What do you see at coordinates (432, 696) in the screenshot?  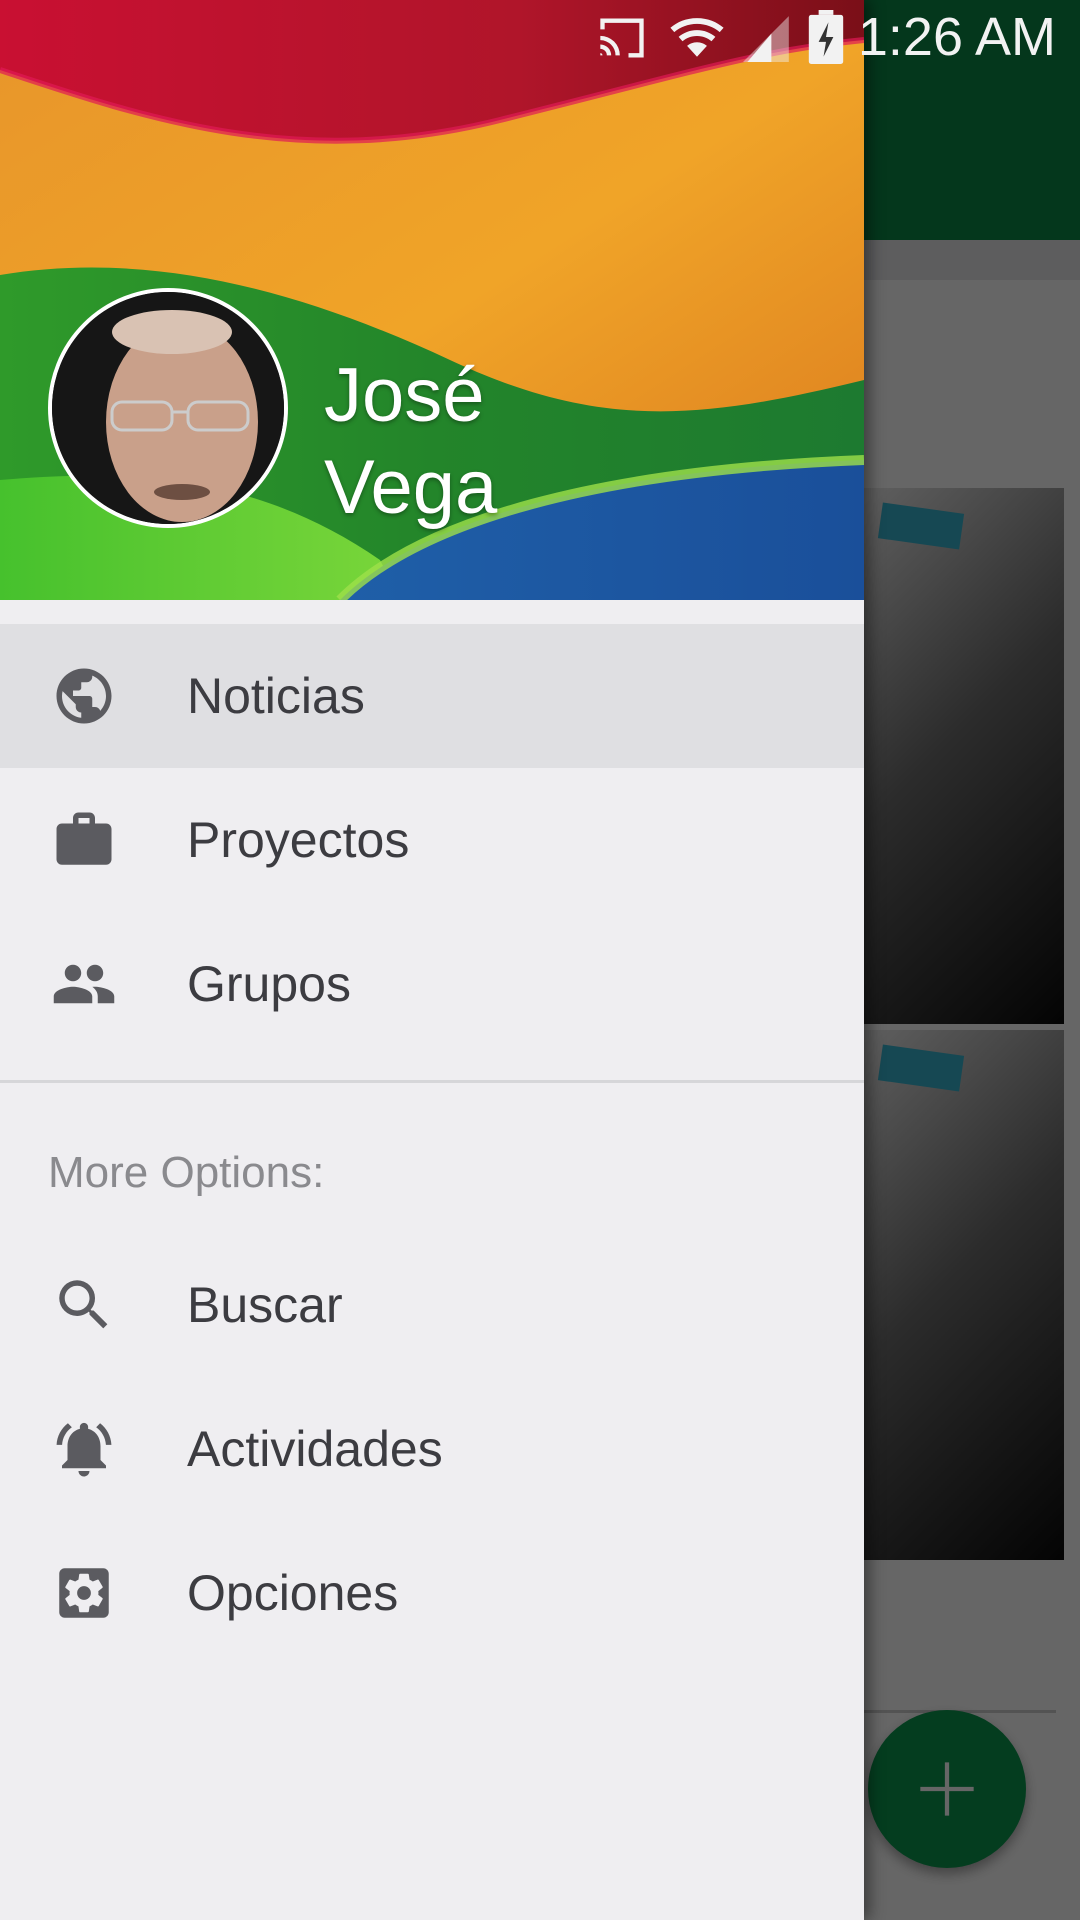 I see `menu-item-noticias: Noticias` at bounding box center [432, 696].